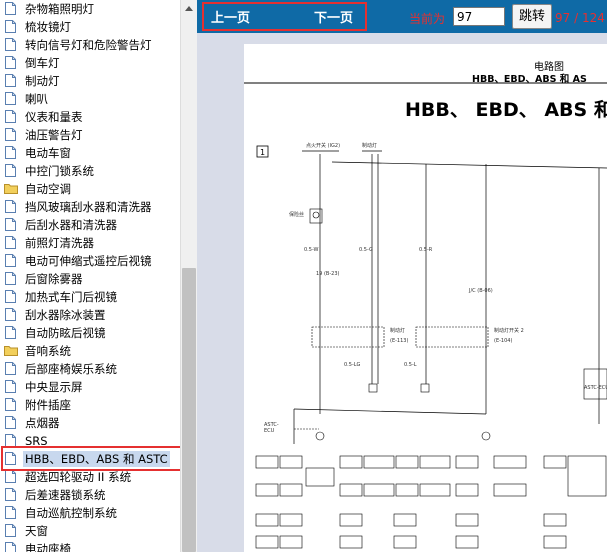  What do you see at coordinates (71, 297) in the screenshot?
I see `tree-item-label: 加热式车门后视镜` at bounding box center [71, 297].